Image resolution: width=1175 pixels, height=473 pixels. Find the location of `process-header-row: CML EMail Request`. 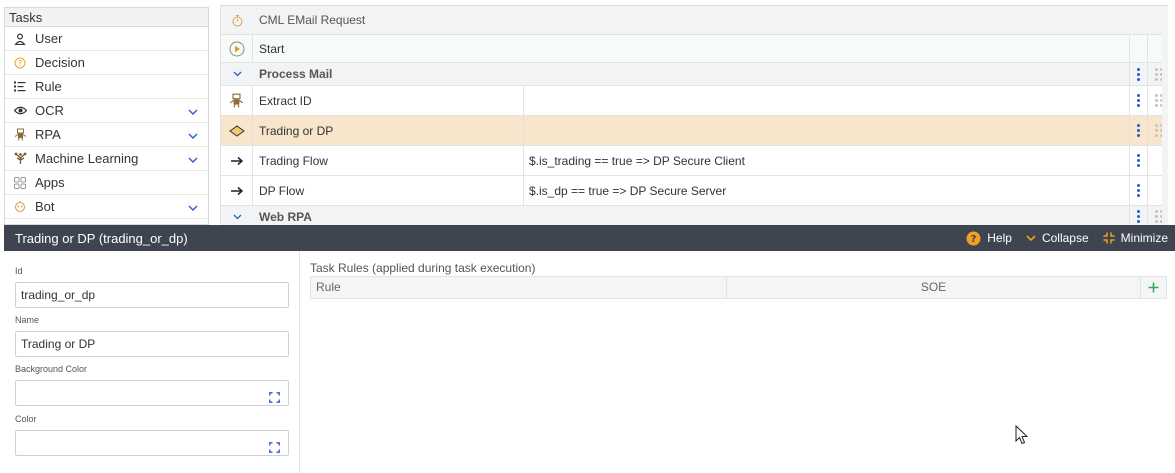

process-header-row: CML EMail Request is located at coordinates (694, 20).